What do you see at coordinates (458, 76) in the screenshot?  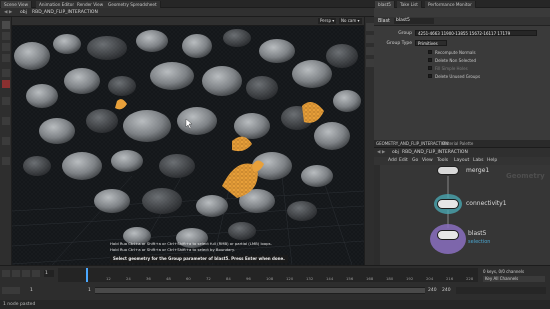 I see `delete-unused-groups-label: Delete Unused Groups` at bounding box center [458, 76].